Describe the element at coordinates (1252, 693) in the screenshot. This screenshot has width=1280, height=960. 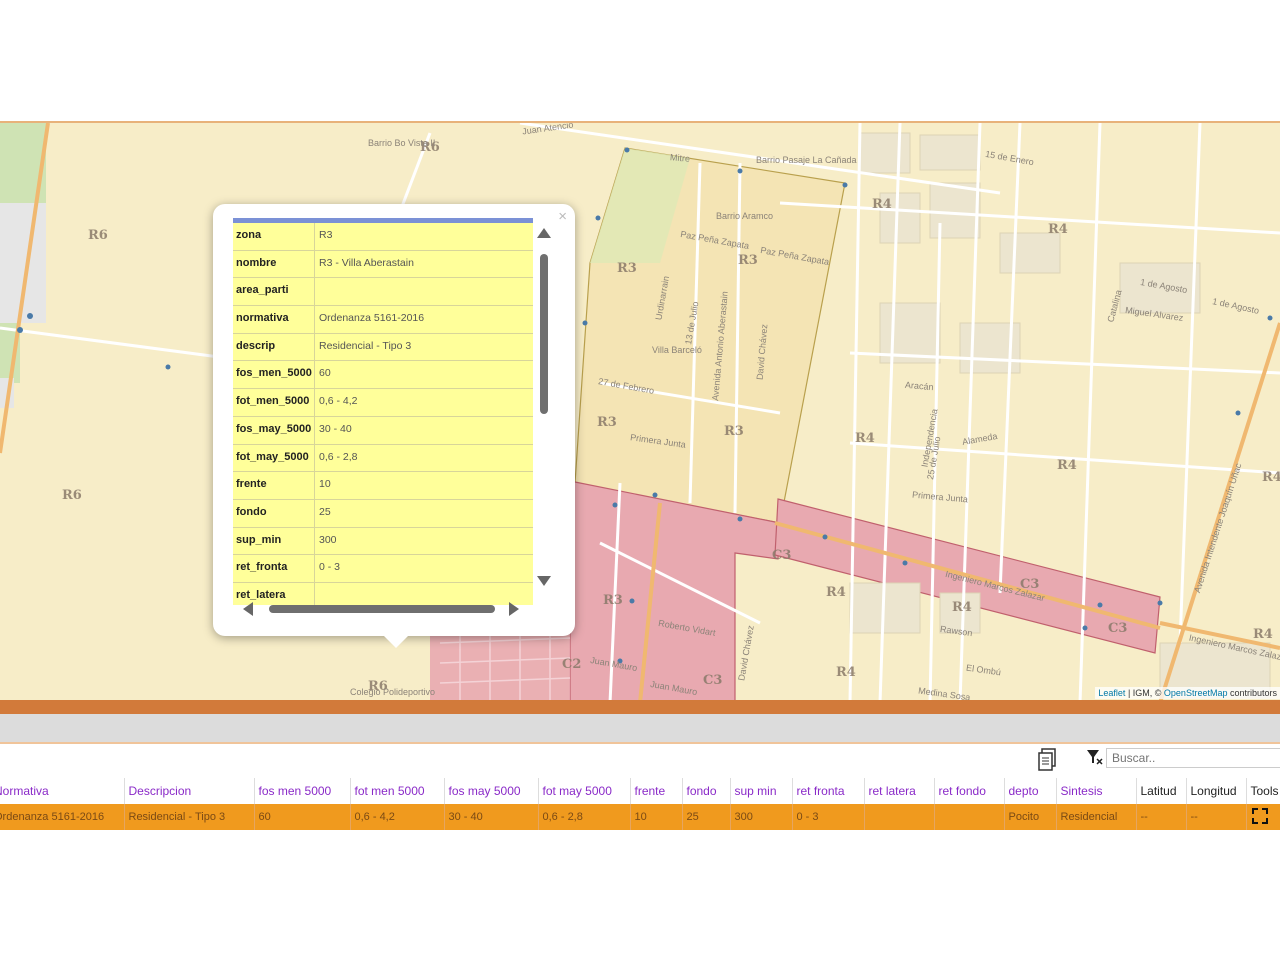
I see `attribution-suffix: contributors` at that location.